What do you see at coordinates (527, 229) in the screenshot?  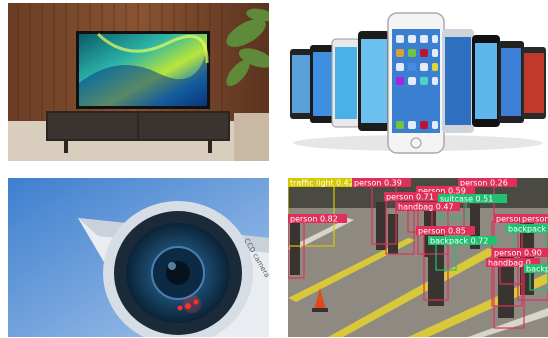 I see `detection-label: backpack` at bounding box center [527, 229].